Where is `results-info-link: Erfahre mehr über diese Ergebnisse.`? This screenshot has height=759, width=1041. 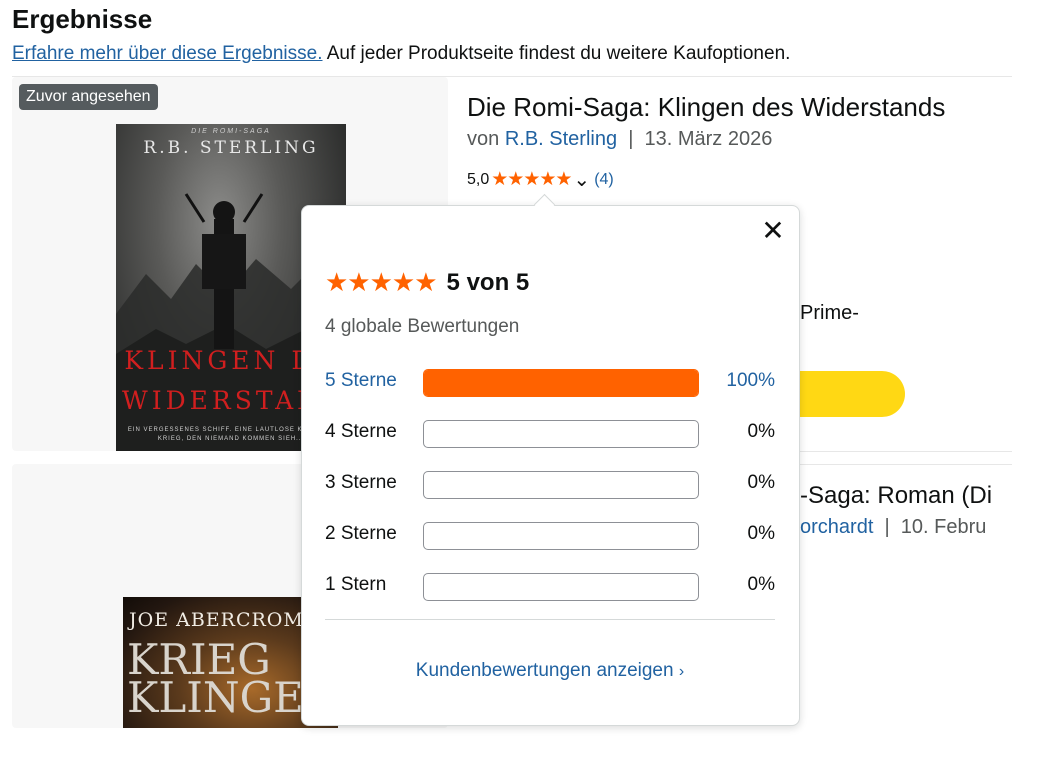 results-info-link: Erfahre mehr über diese Ergebnisse. is located at coordinates (167, 53).